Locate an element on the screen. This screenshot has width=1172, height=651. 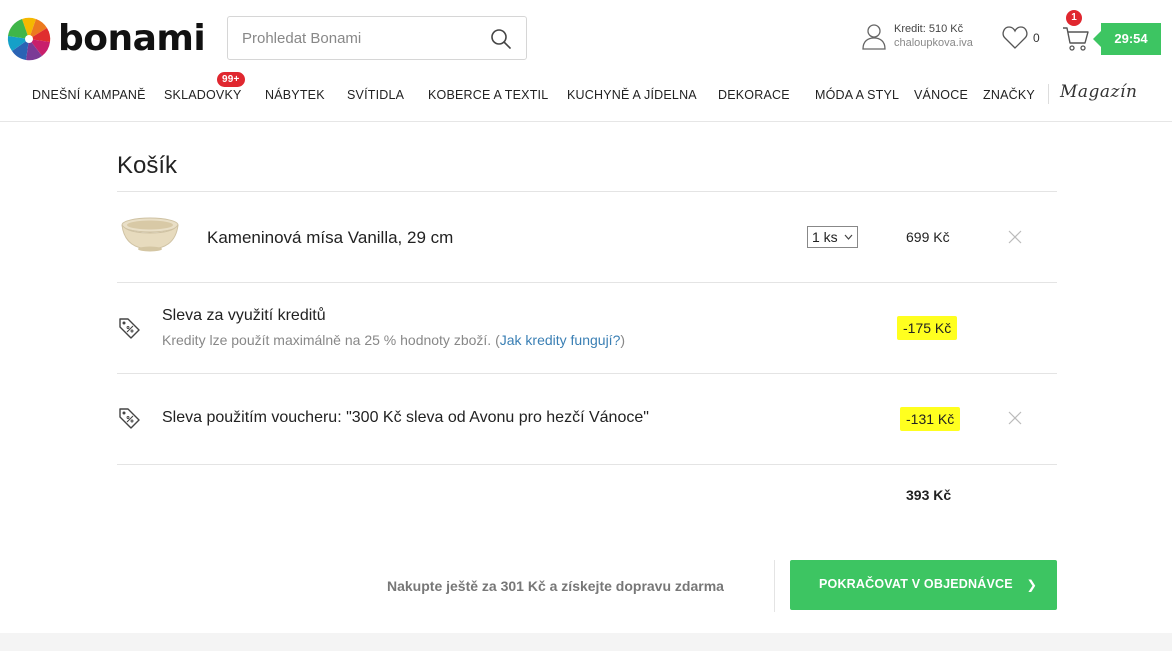
nav-item-vanoce: VÁNOCE is located at coordinates (941, 95).